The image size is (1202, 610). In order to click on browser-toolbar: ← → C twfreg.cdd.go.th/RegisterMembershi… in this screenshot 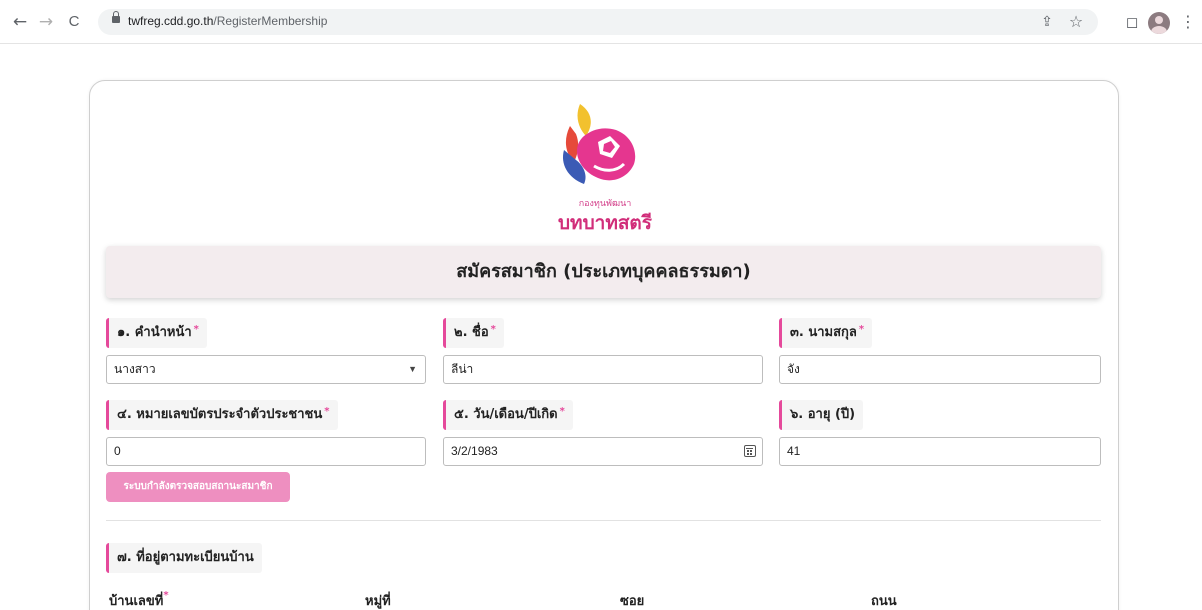, I will do `click(601, 22)`.